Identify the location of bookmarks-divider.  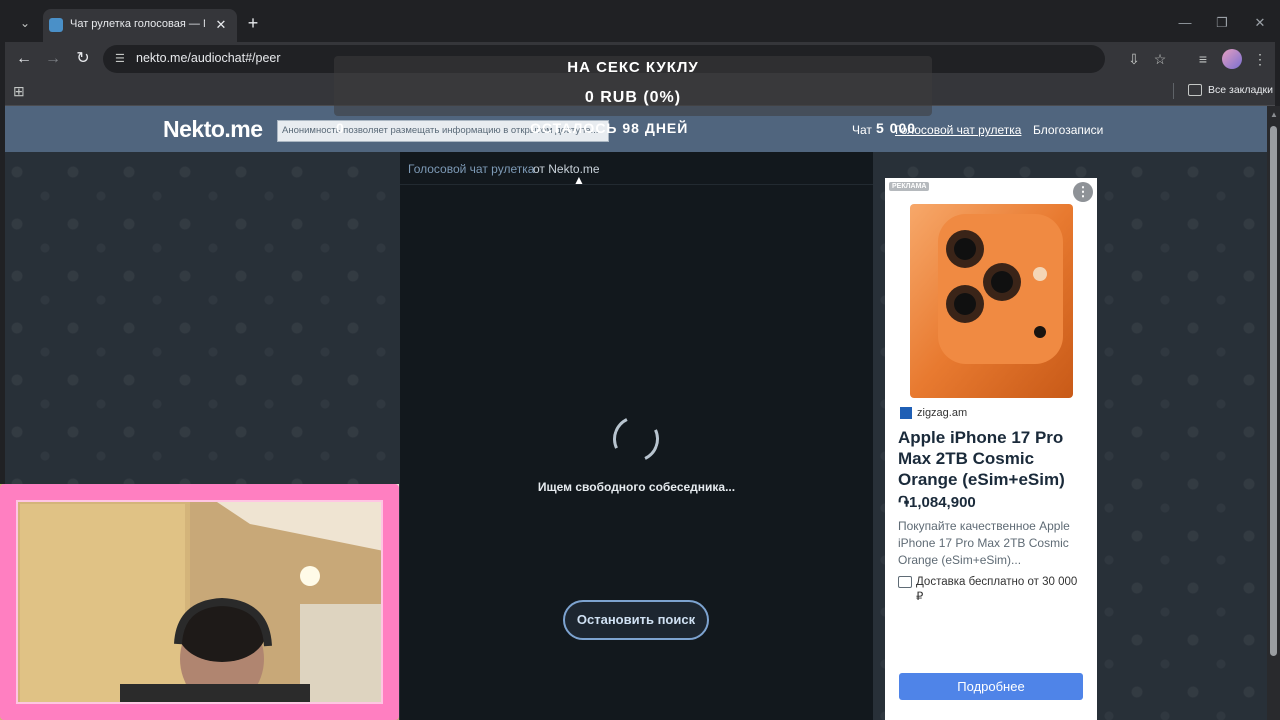
(1173, 91).